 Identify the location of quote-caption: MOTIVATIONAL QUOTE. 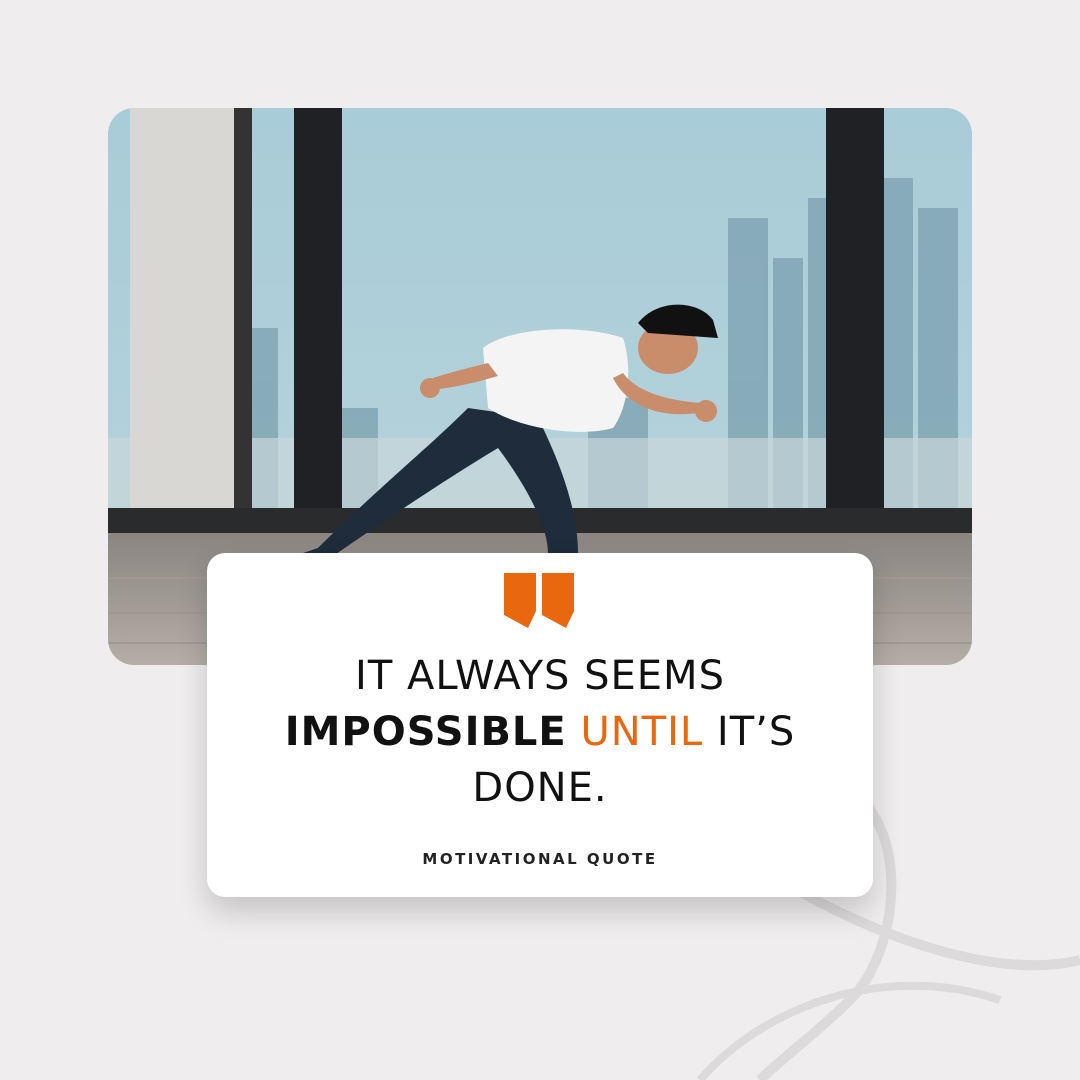
(540, 859).